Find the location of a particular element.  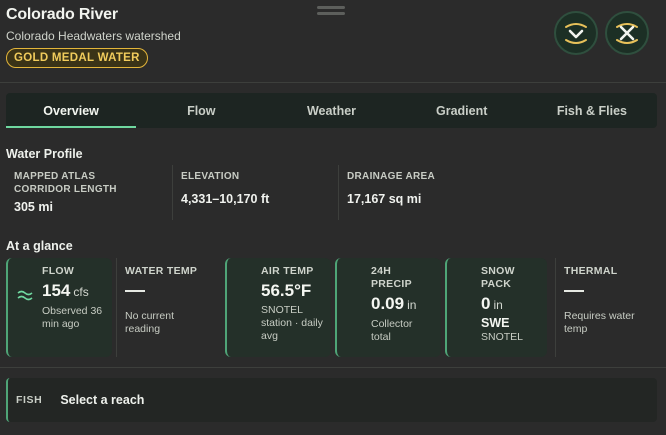

profile-value: 4,331–10,170 ft is located at coordinates (225, 199).